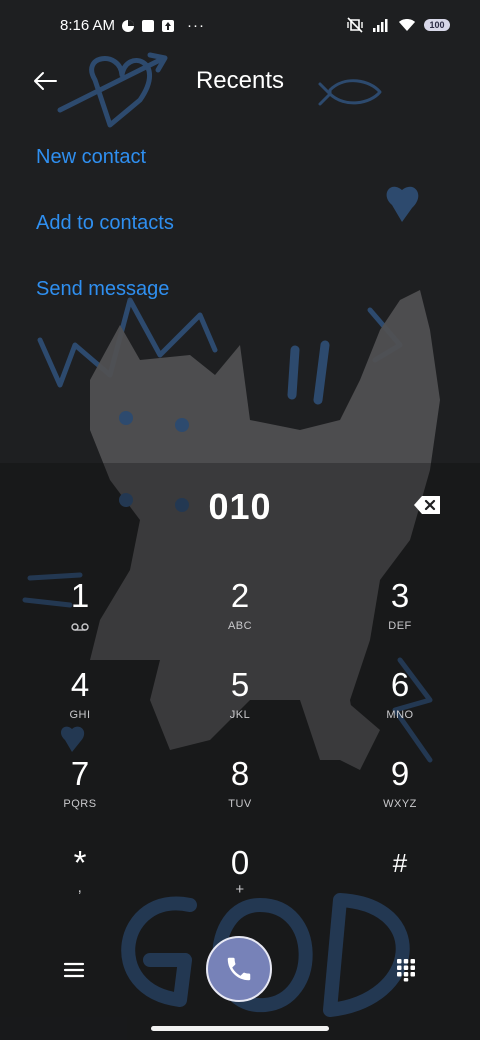 Image resolution: width=480 pixels, height=1040 pixels. I want to click on key-letters: MNO, so click(400, 715).